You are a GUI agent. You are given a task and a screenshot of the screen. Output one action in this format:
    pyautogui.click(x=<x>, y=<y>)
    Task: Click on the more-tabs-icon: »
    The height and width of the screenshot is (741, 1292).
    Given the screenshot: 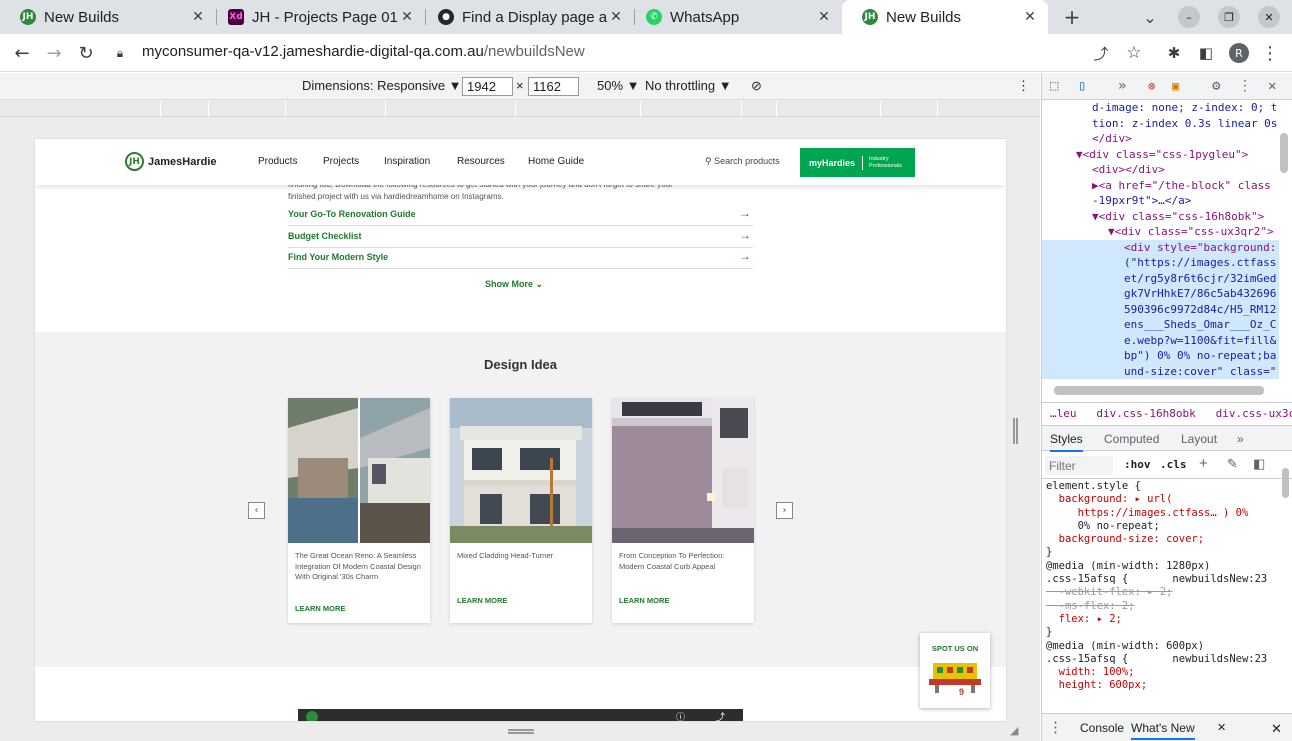 What is the action you would take?
    pyautogui.click(x=1122, y=86)
    